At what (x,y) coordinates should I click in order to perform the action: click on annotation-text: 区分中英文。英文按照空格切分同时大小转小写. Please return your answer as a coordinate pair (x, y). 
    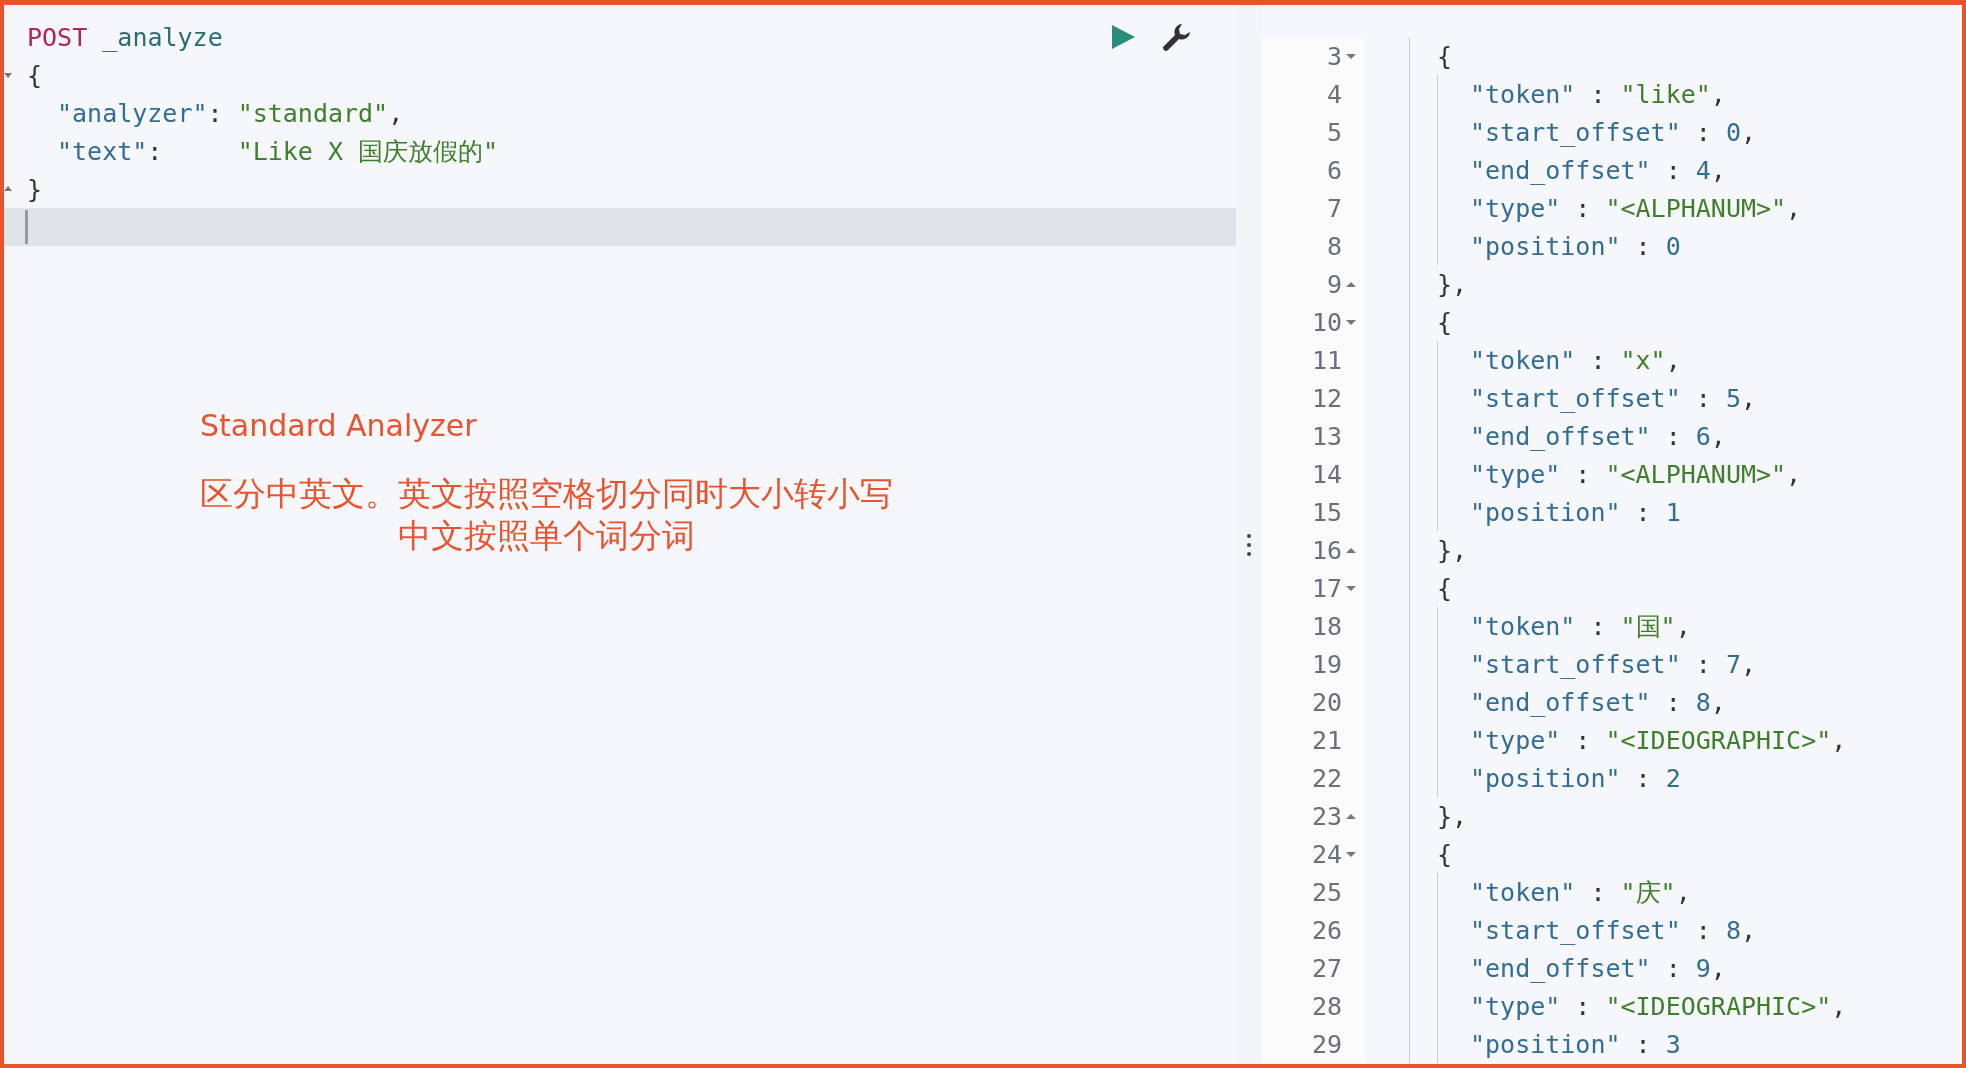
    Looking at the image, I should click on (546, 493).